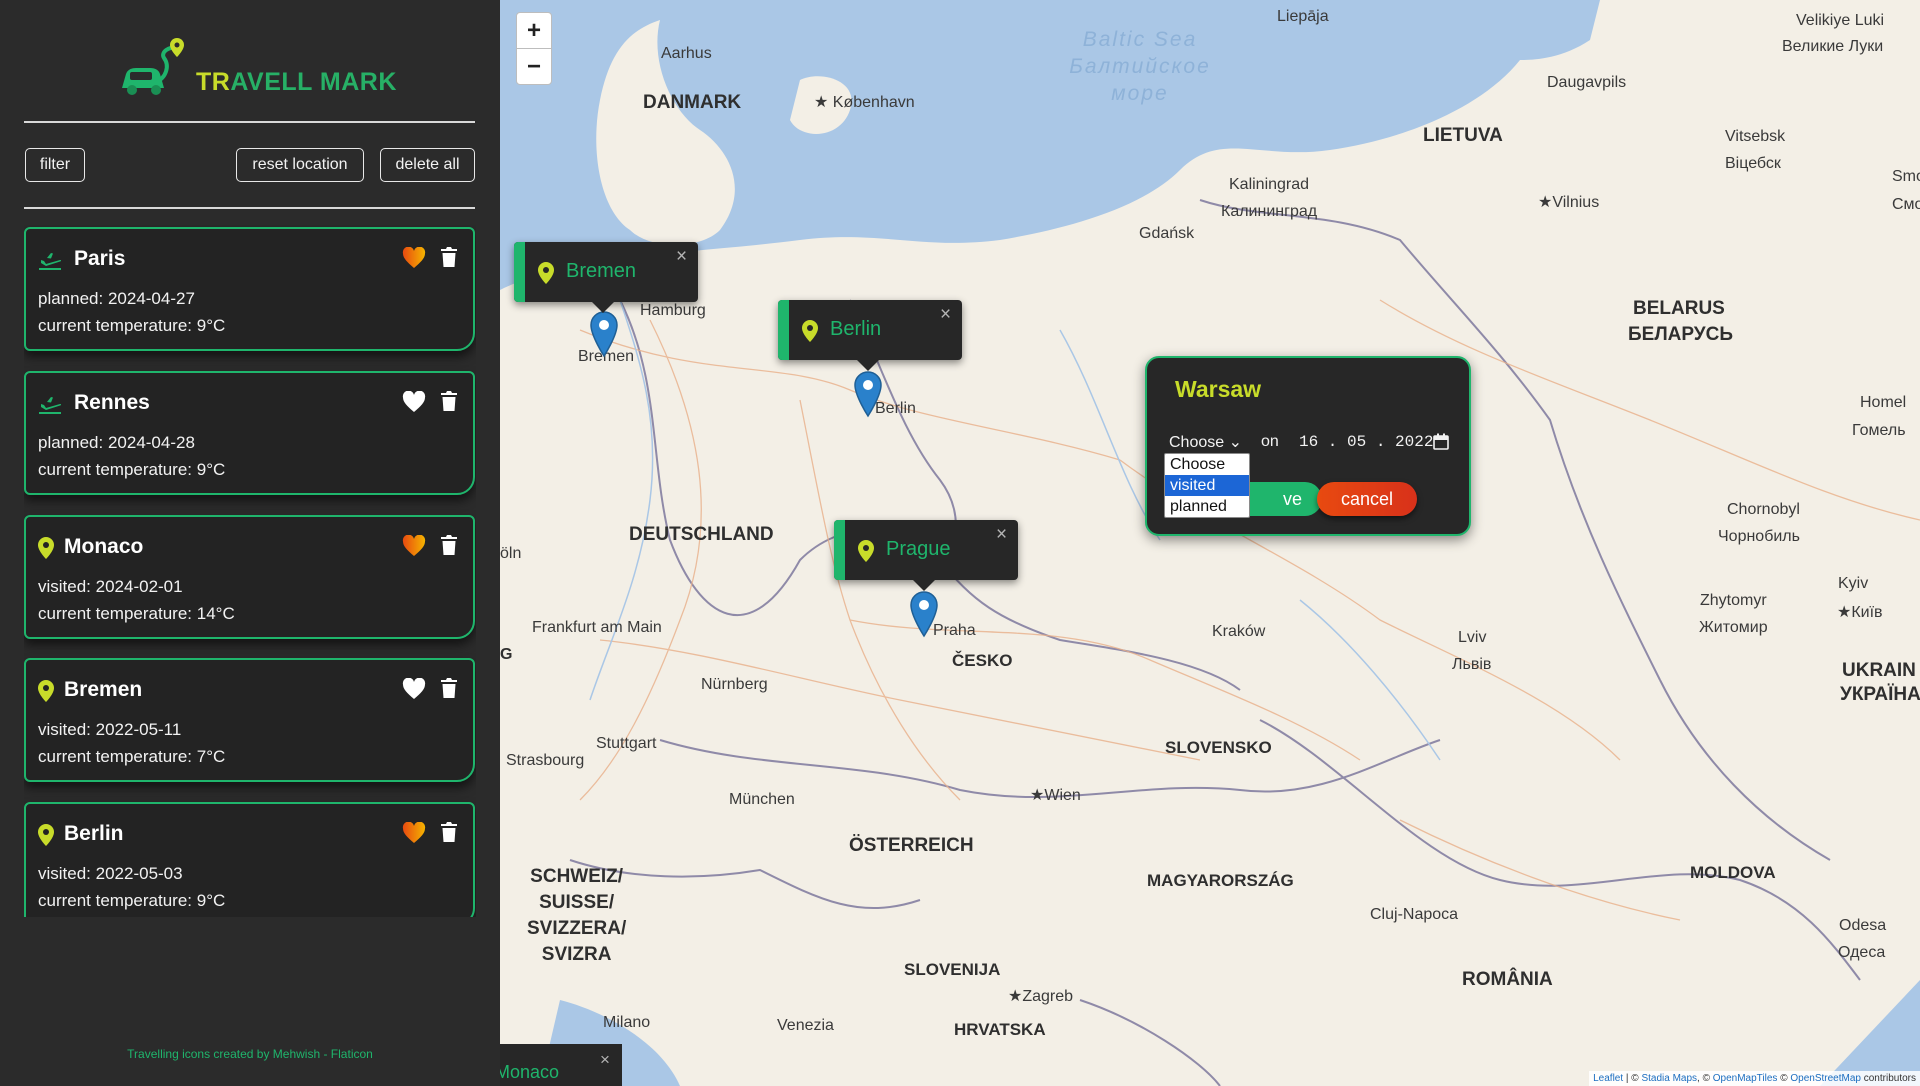 Image resolution: width=1920 pixels, height=1086 pixels. What do you see at coordinates (924, 614) in the screenshot?
I see `map-marker-prague` at bounding box center [924, 614].